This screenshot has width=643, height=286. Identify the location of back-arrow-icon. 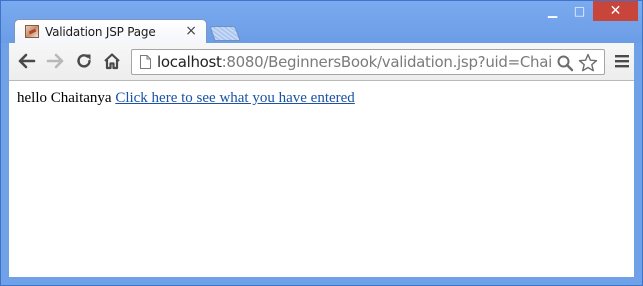
(27, 61).